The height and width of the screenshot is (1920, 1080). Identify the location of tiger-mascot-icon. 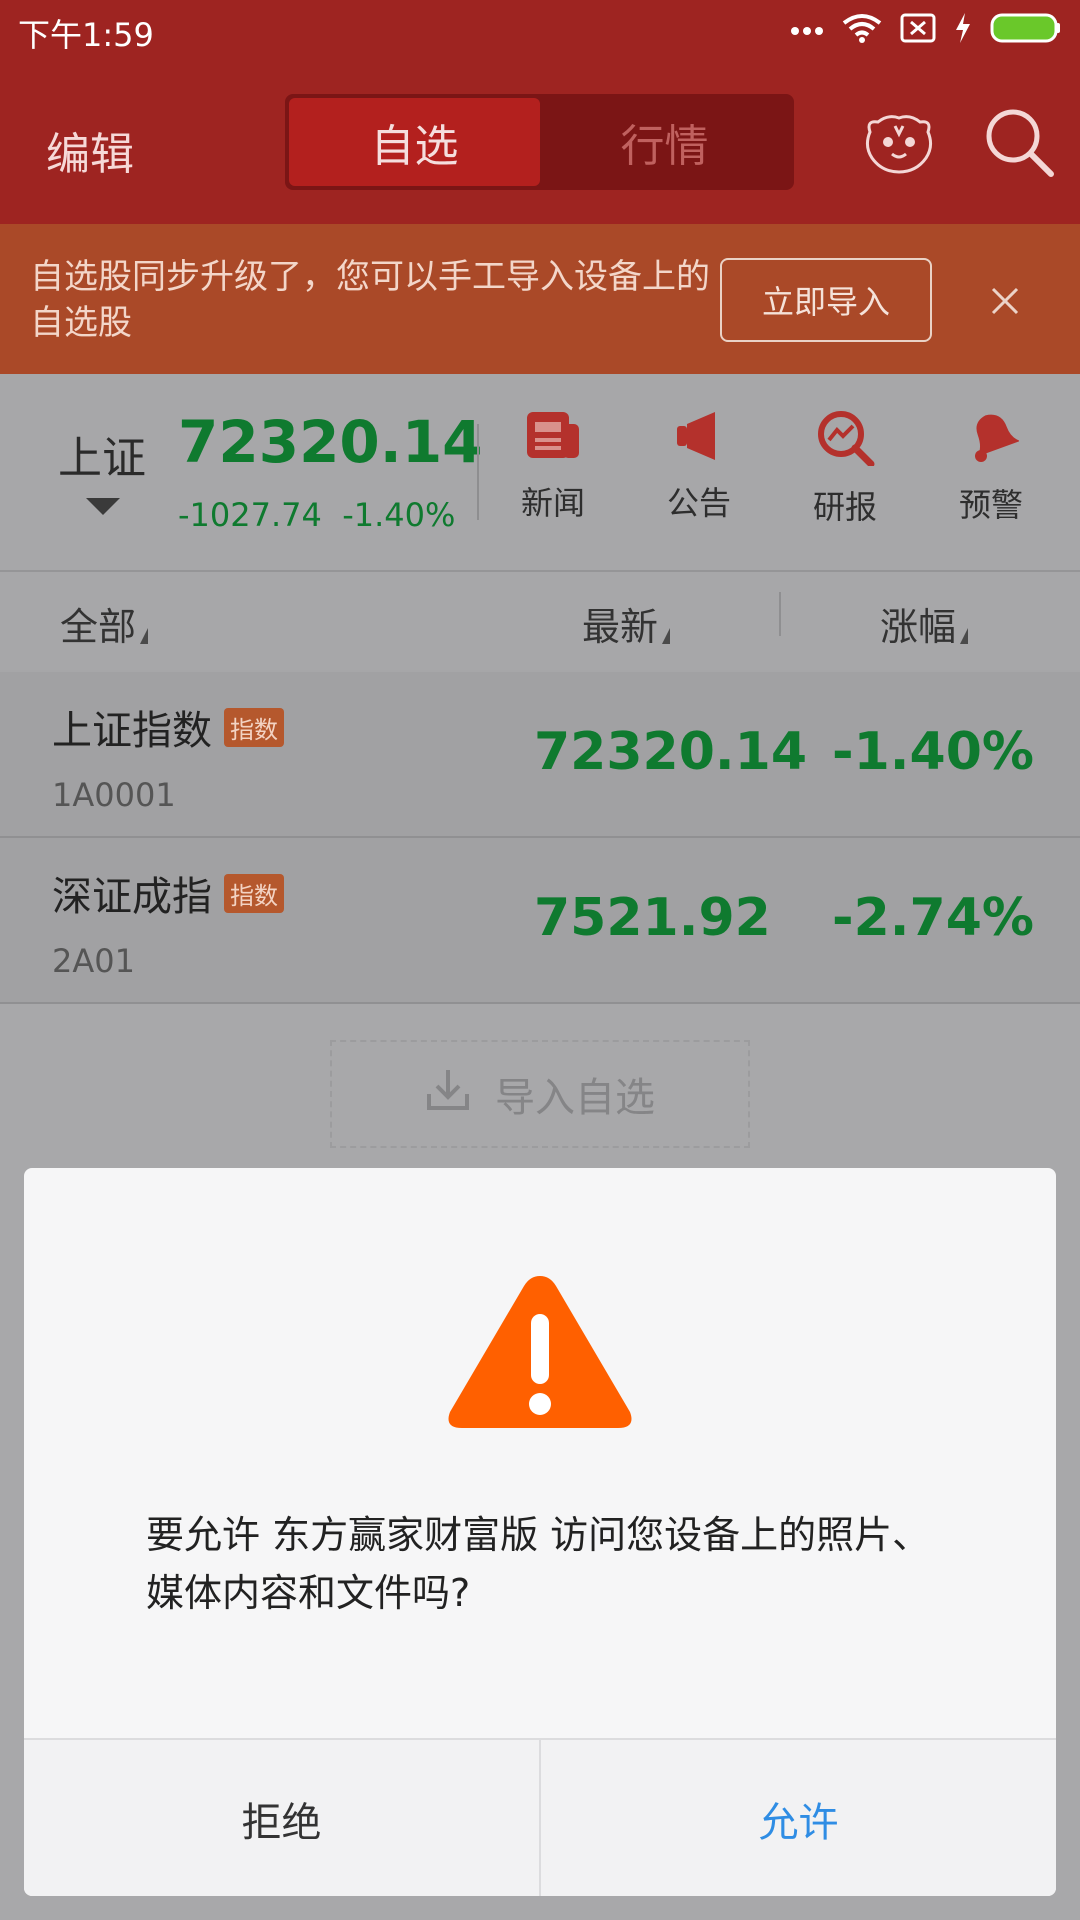
(899, 146).